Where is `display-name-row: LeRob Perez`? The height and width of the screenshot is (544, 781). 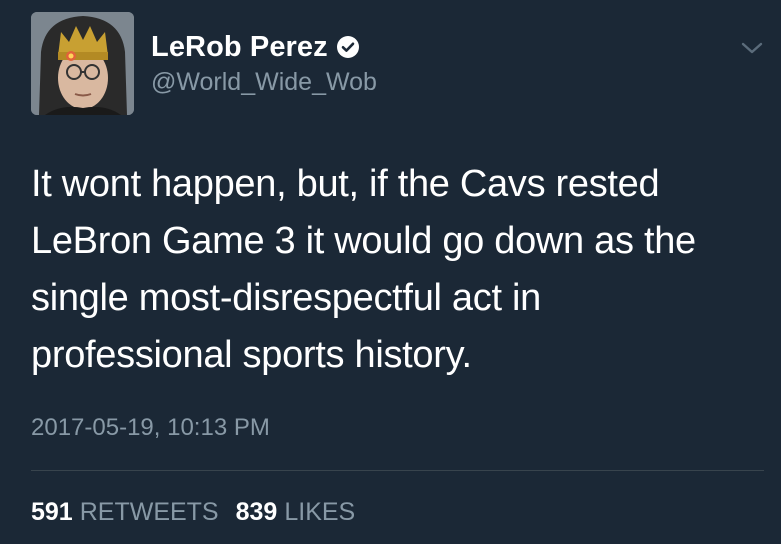
display-name-row: LeRob Perez is located at coordinates (255, 47).